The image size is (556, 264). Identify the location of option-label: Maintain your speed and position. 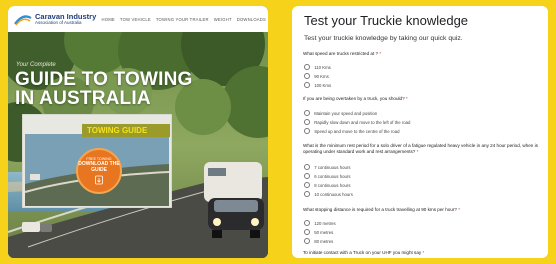
(346, 113).